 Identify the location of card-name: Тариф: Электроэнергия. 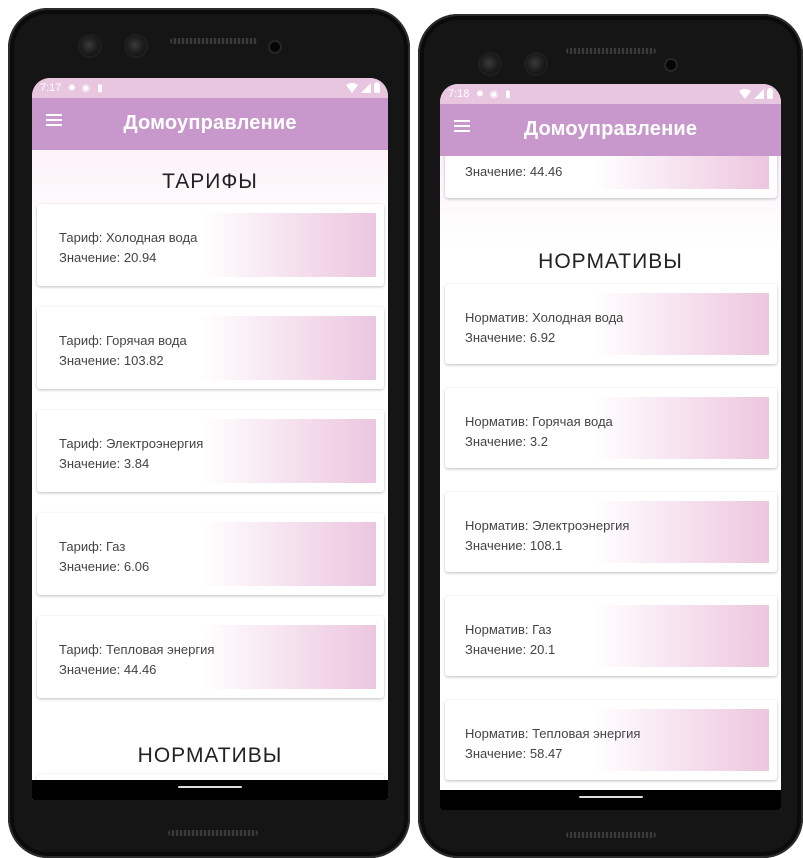
(131, 443).